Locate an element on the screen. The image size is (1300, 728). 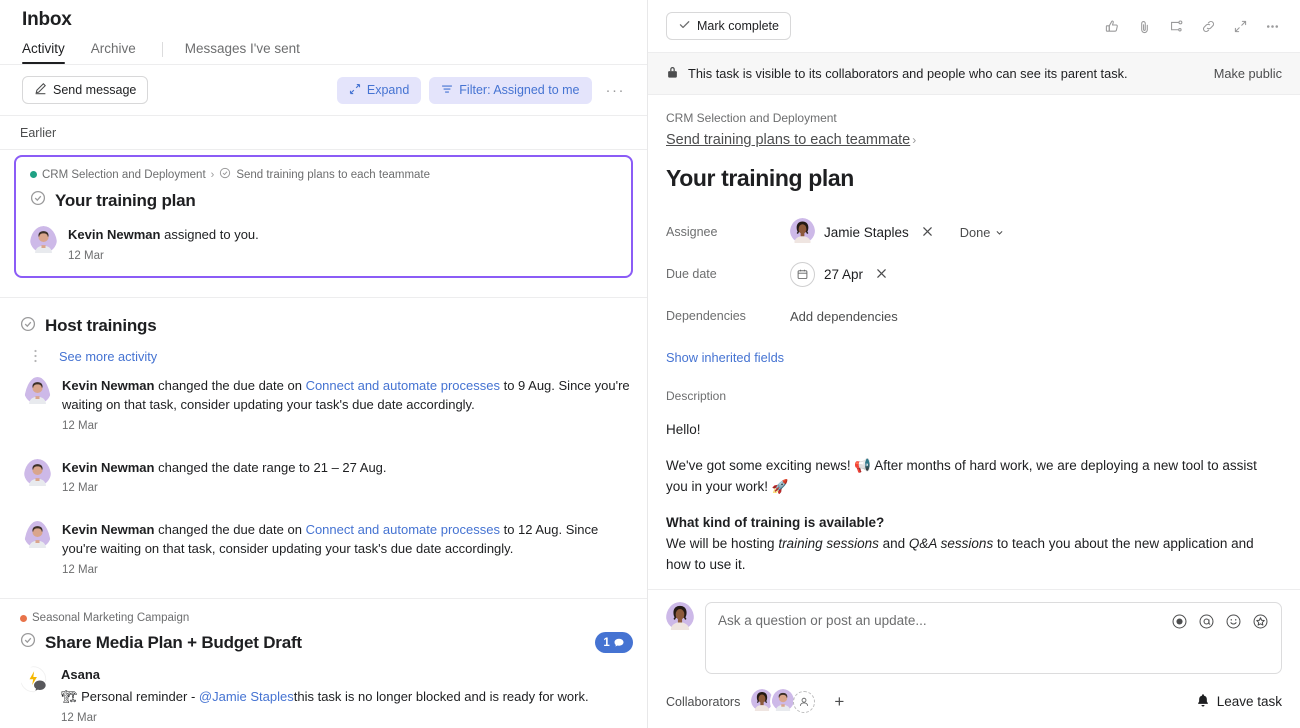
card-event-text-block: Kevin Newman assigned to you. 12 Mar is located at coordinates (163, 244).